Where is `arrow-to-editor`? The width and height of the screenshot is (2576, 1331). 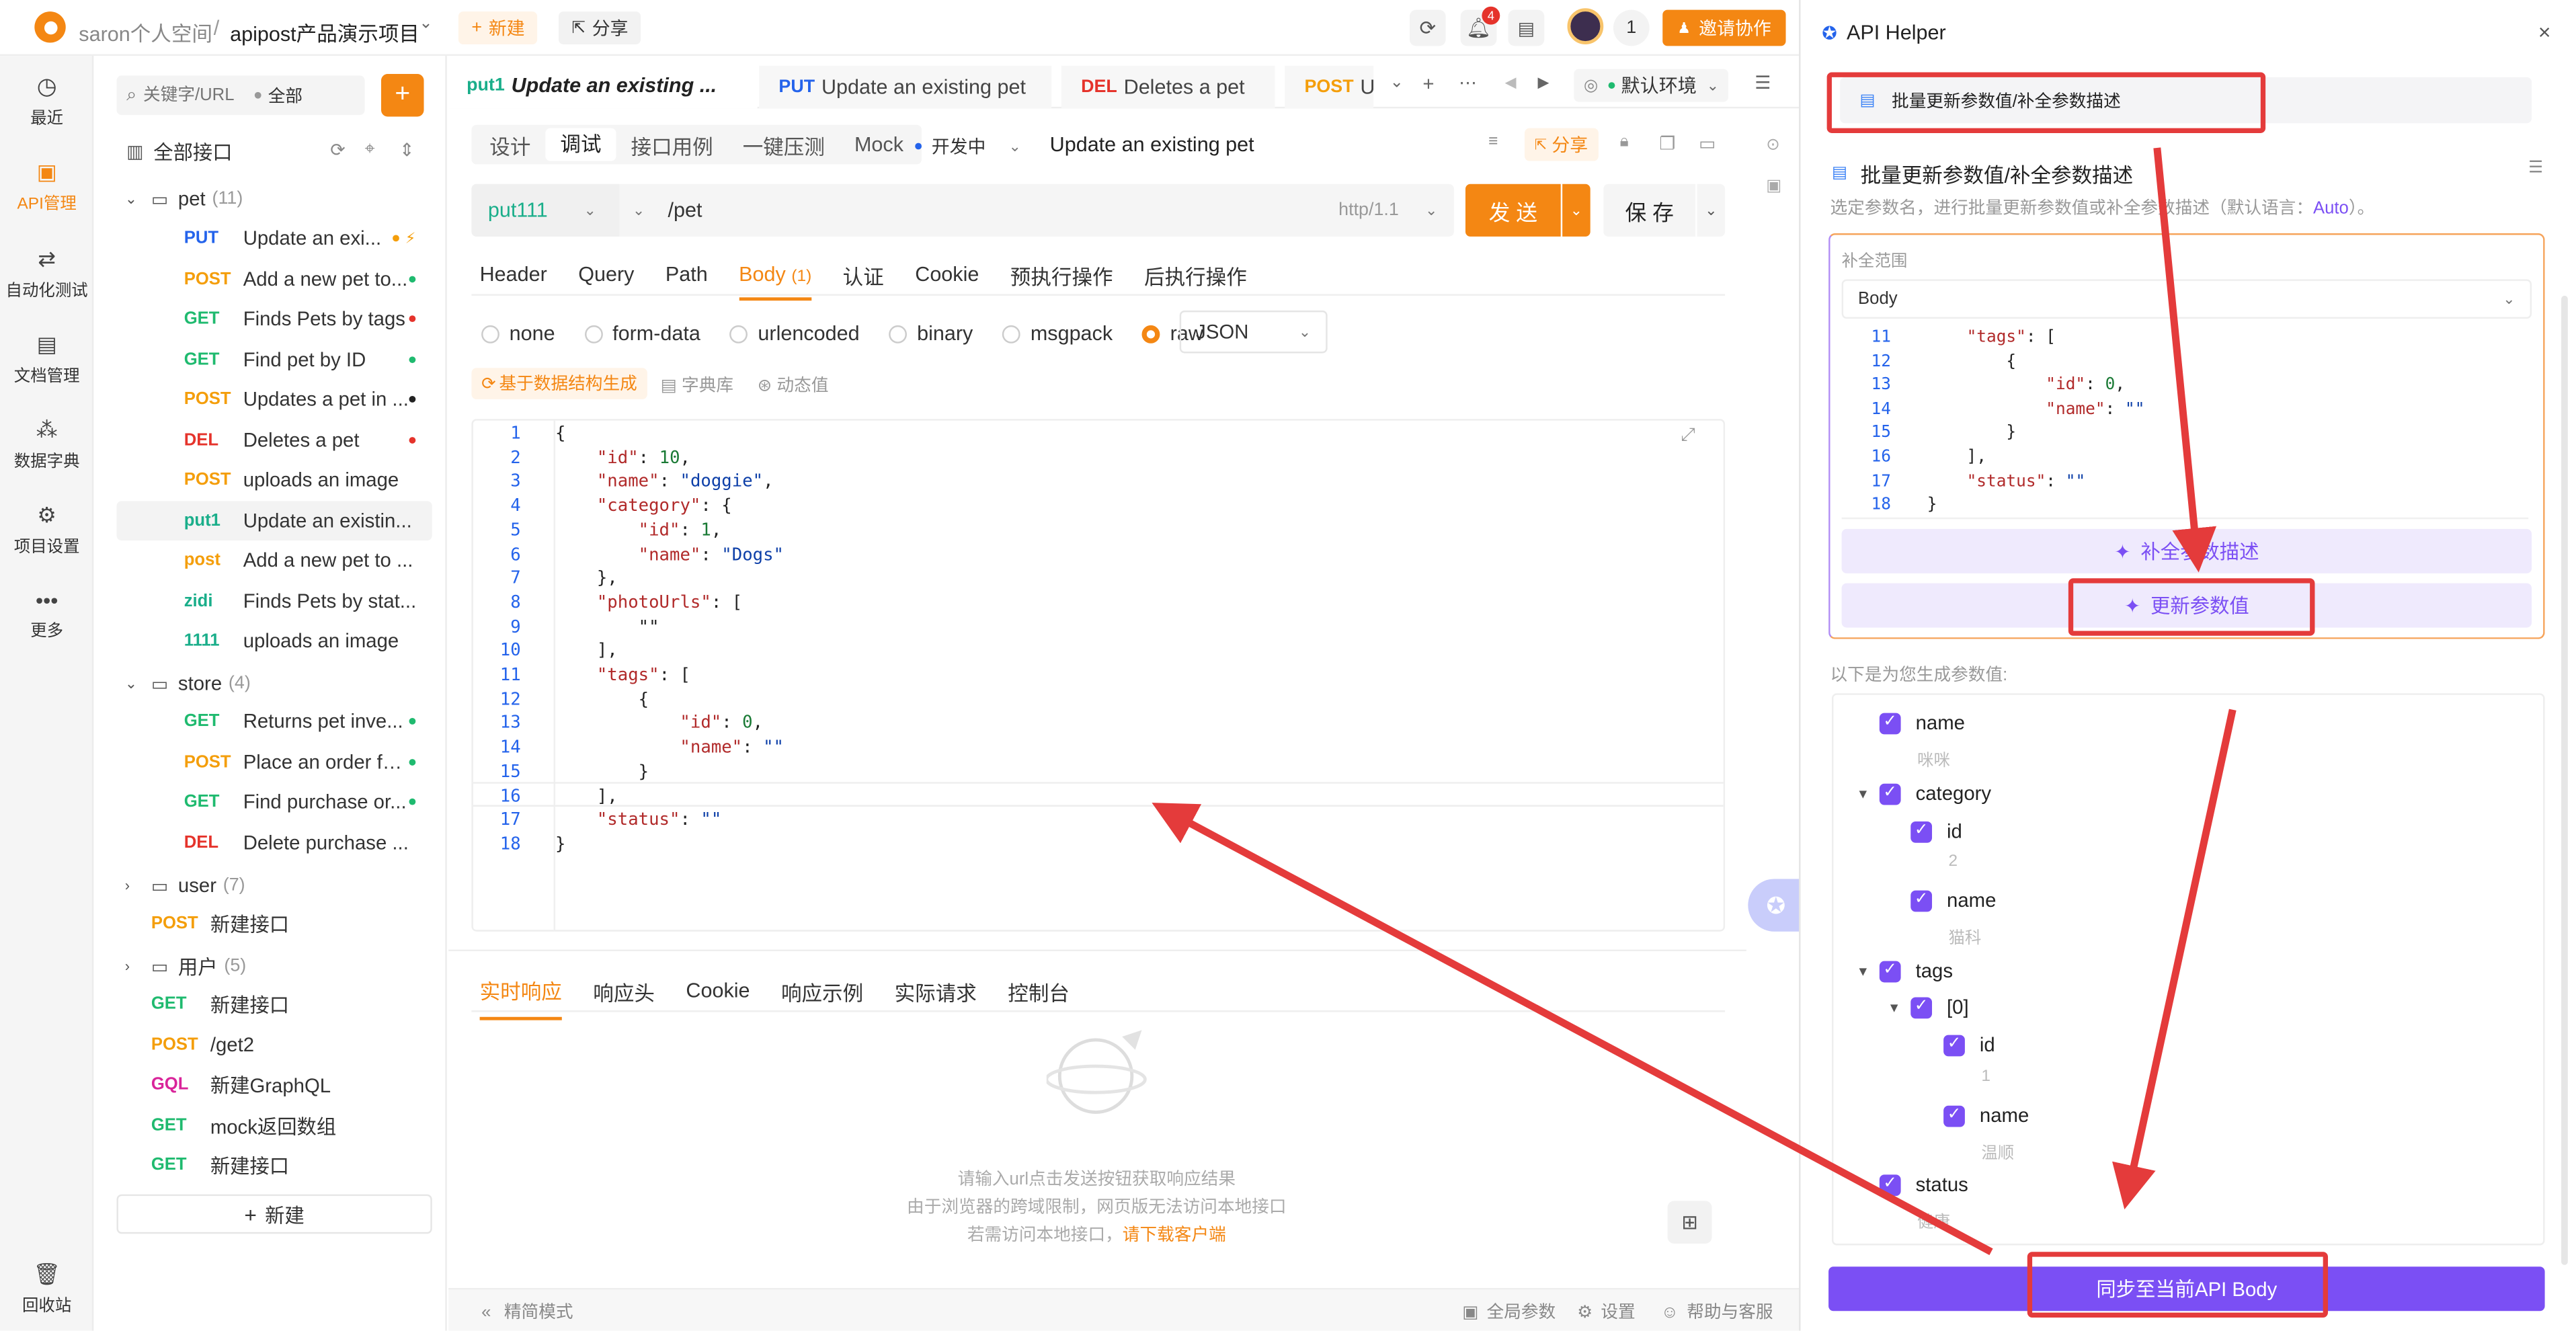 arrow-to-editor is located at coordinates (1582, 1032).